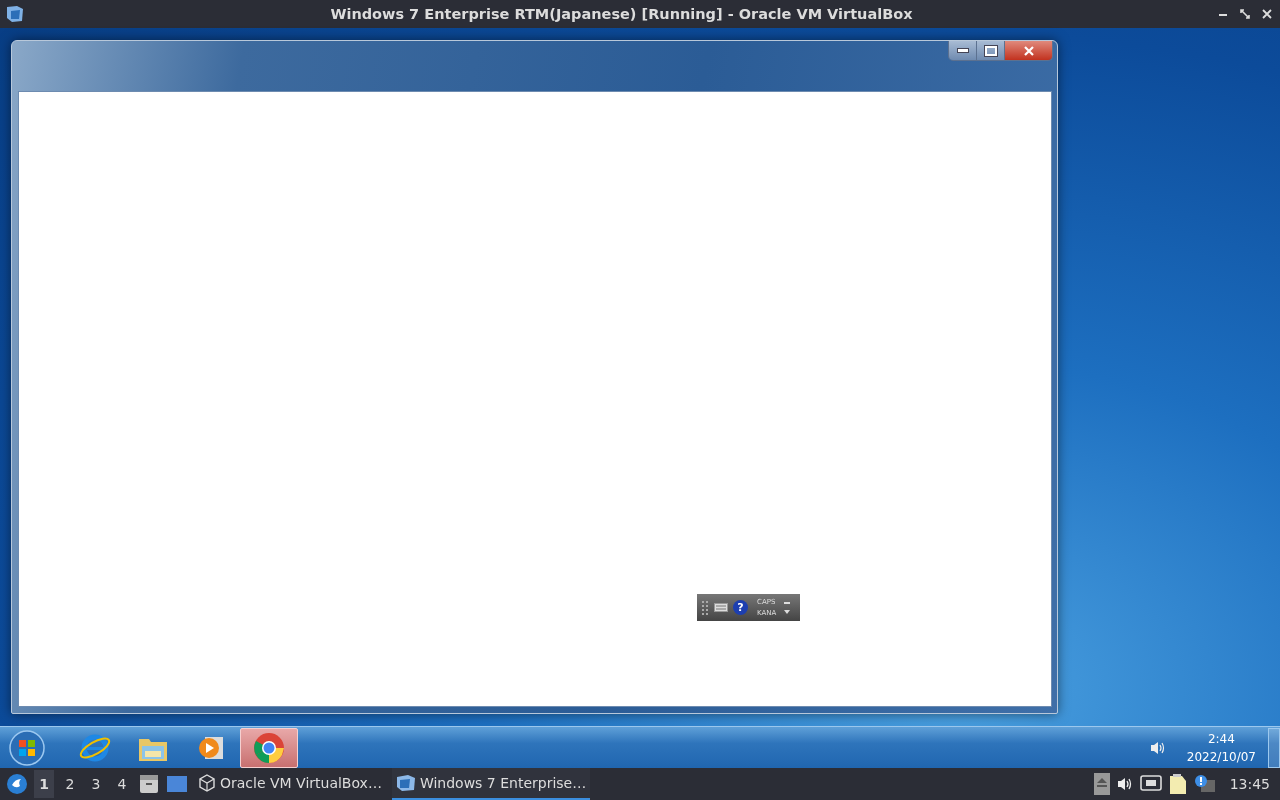 This screenshot has width=1280, height=800. Describe the element at coordinates (96, 784) in the screenshot. I see `workspace-button: 3` at that location.